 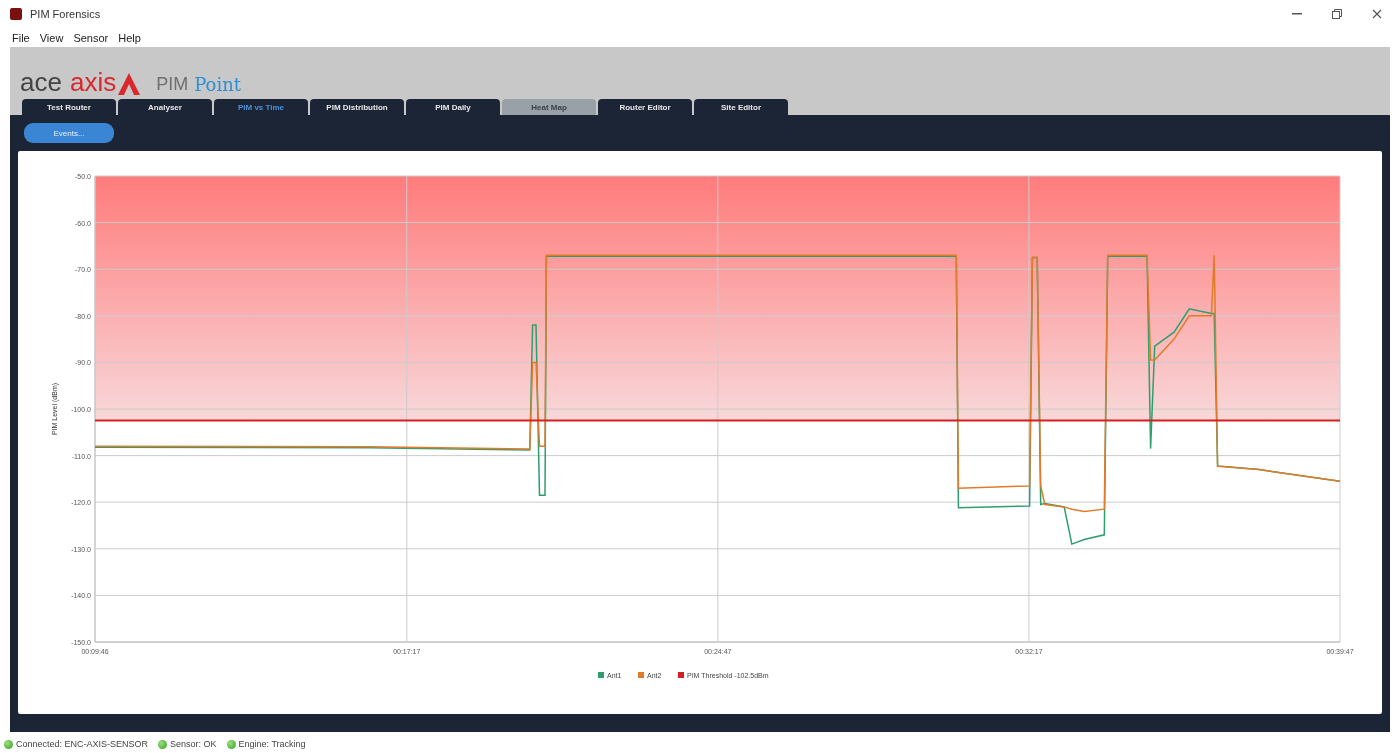 What do you see at coordinates (16, 14) in the screenshot?
I see `app-icon` at bounding box center [16, 14].